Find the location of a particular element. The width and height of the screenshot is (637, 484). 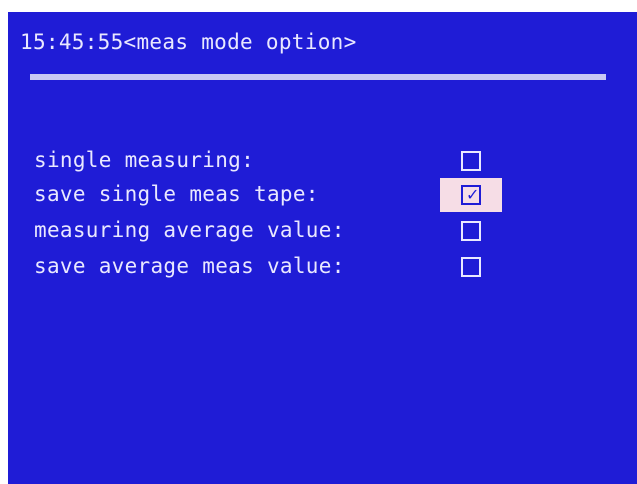

option-label: single measuring: is located at coordinates (144, 160).